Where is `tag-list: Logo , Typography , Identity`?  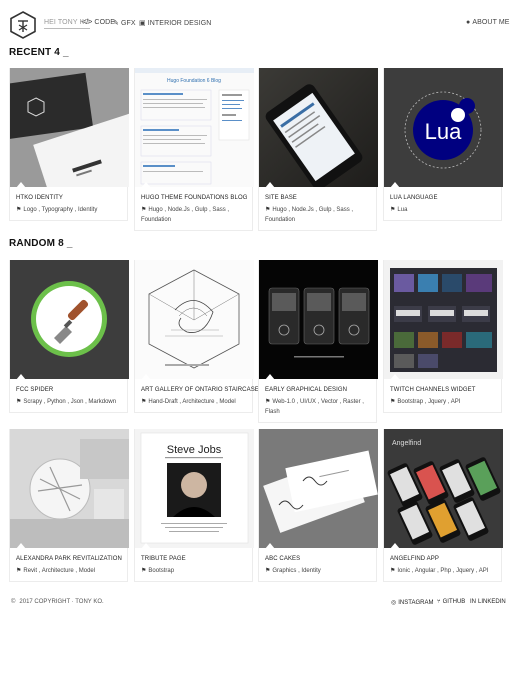
tag-list: Logo , Typography , Identity is located at coordinates (60, 210).